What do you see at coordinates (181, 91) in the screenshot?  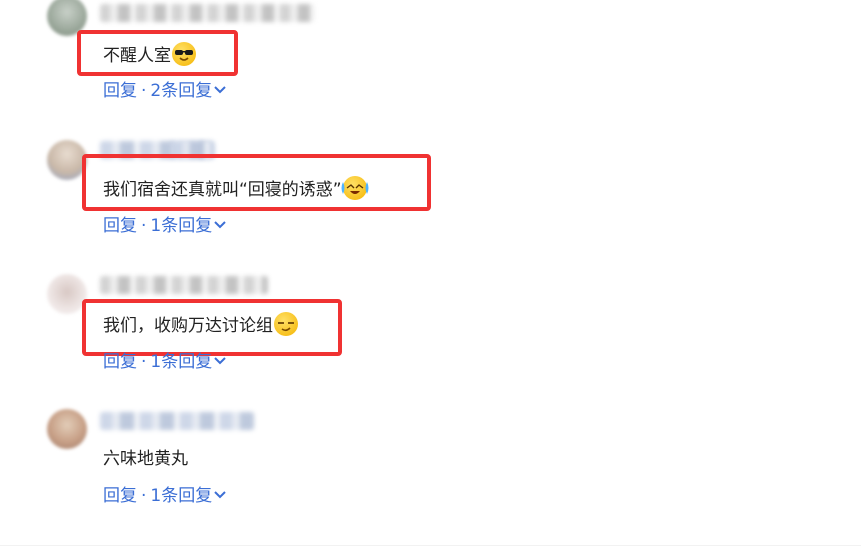 I see `replies-count-label: 2条回复` at bounding box center [181, 91].